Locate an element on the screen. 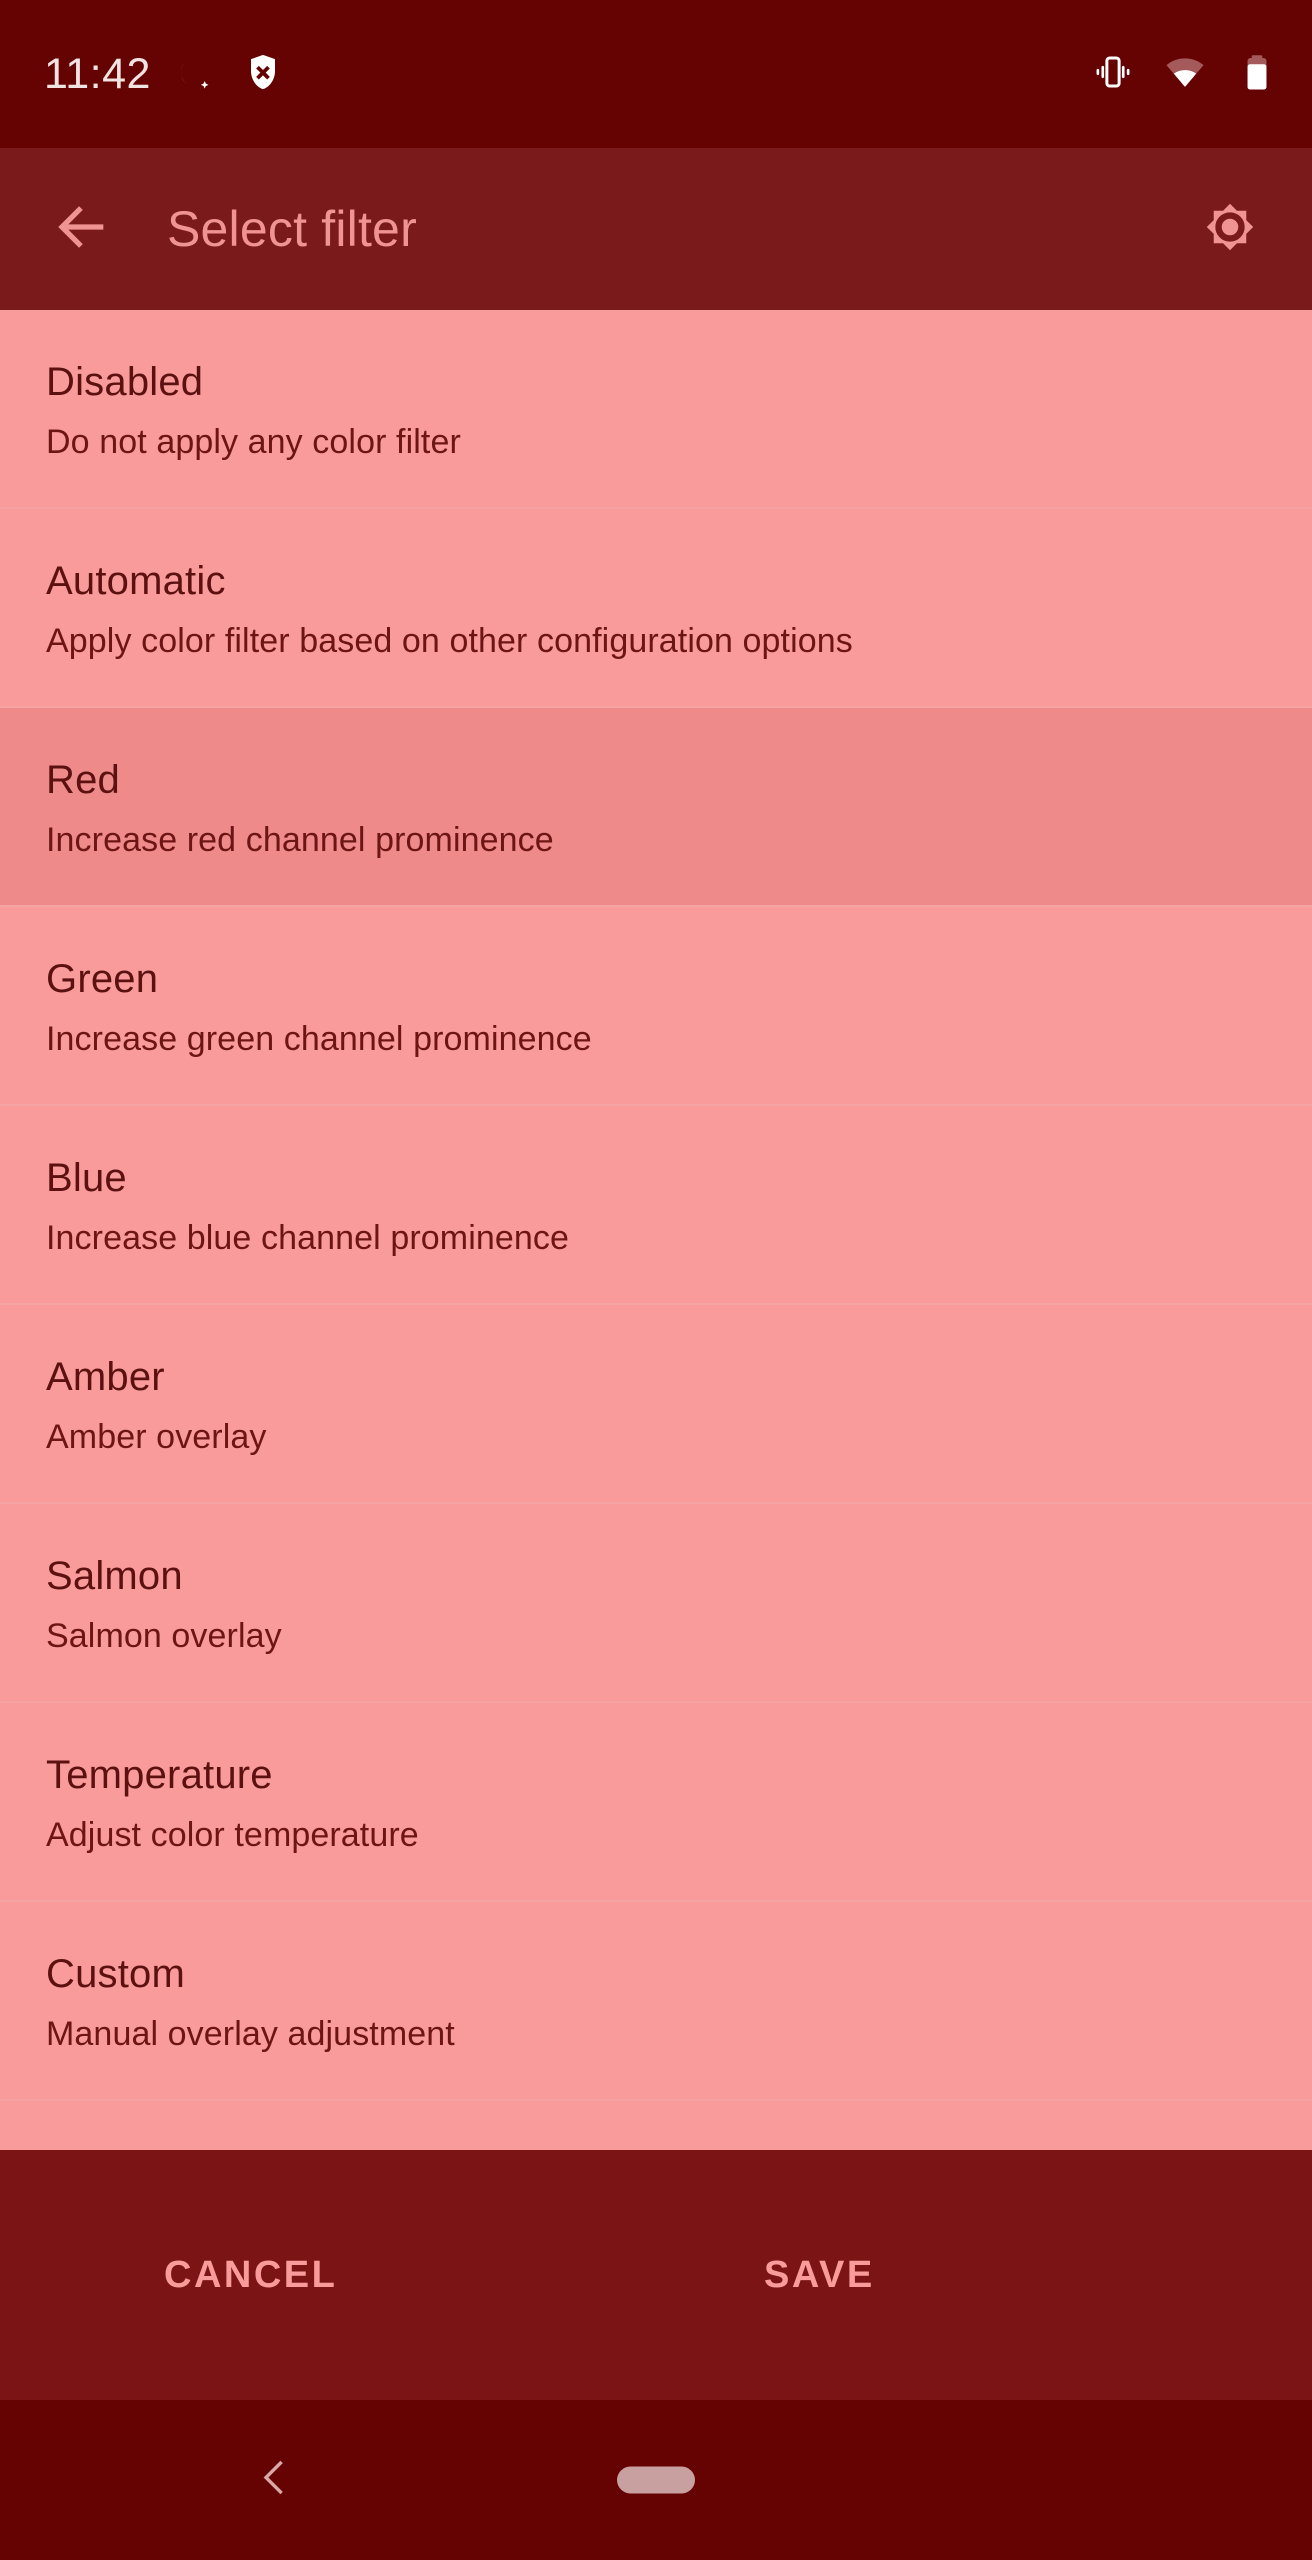 This screenshot has height=2560, width=1312. dialog-action-bar: CANCEL SAVE is located at coordinates (656, 2275).